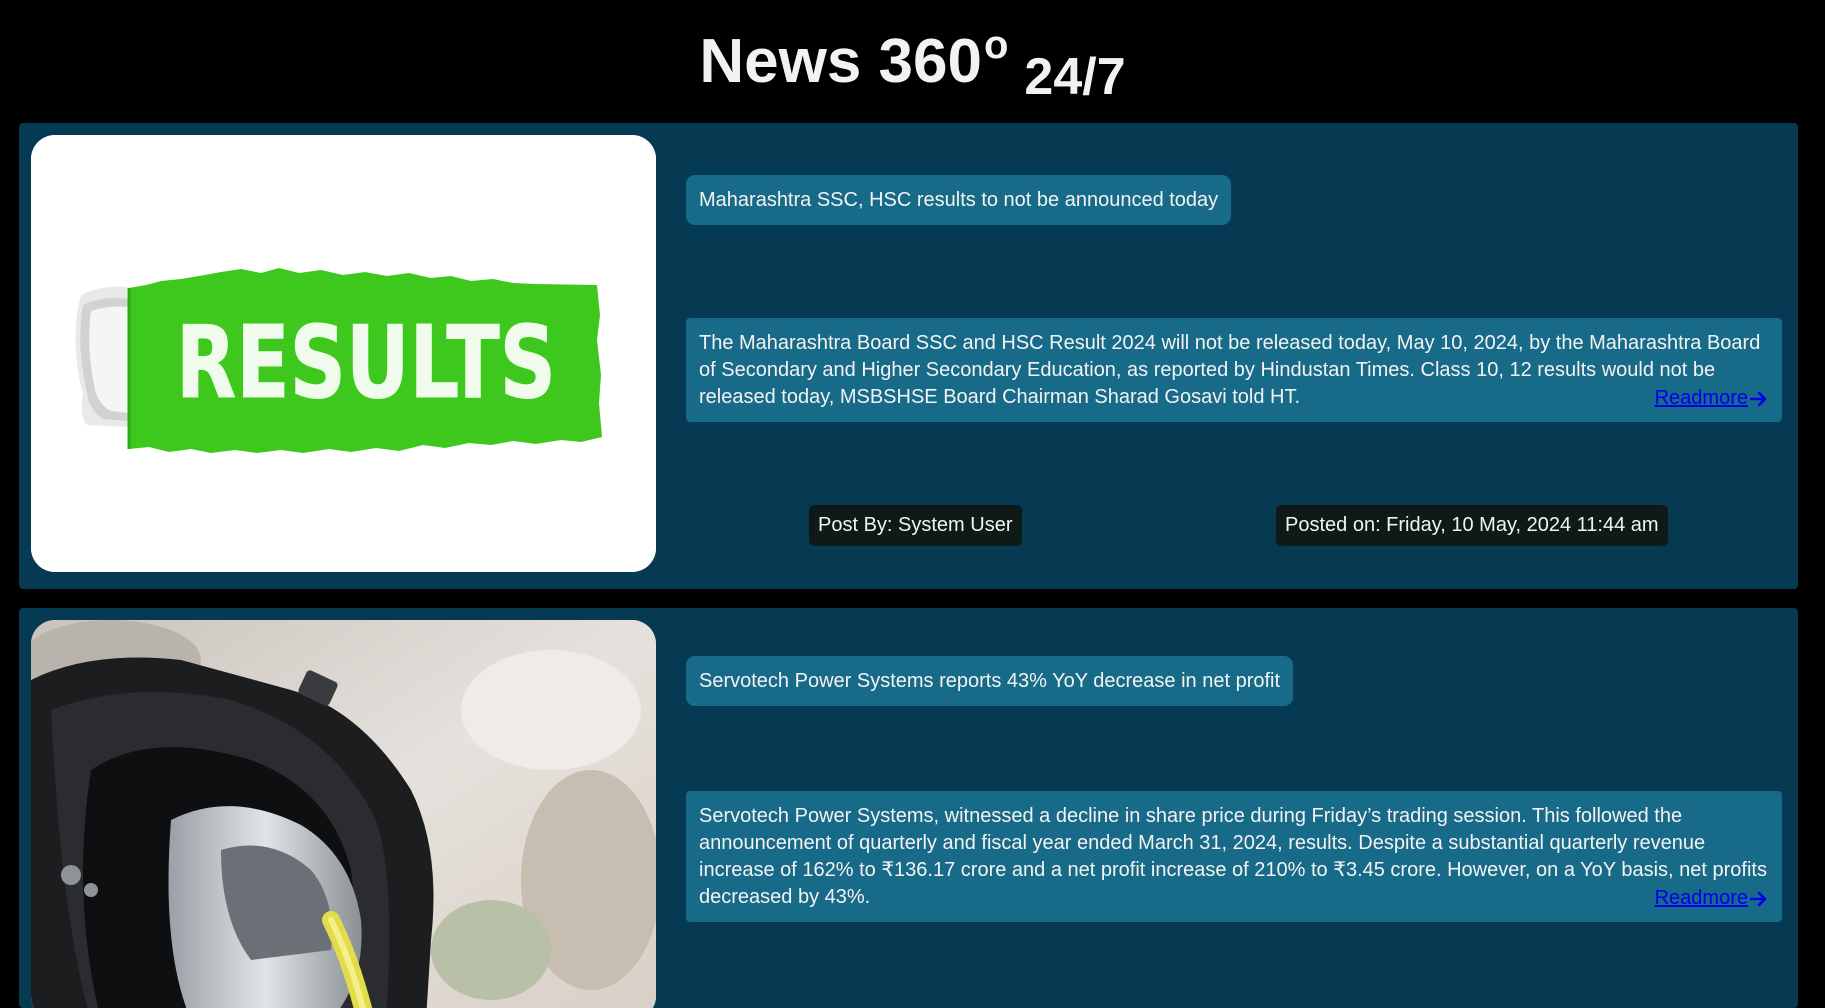 The height and width of the screenshot is (1008, 1825). What do you see at coordinates (915, 525) in the screenshot?
I see `post-author: Post By: System User` at bounding box center [915, 525].